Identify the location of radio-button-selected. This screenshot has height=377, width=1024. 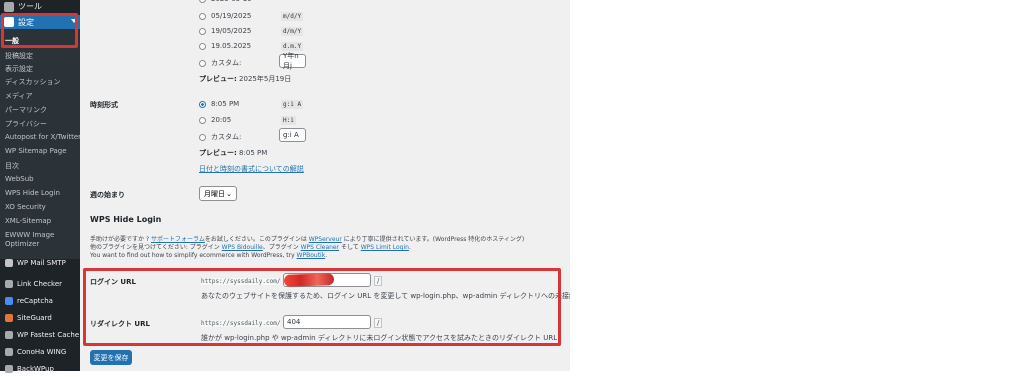
(202, 104).